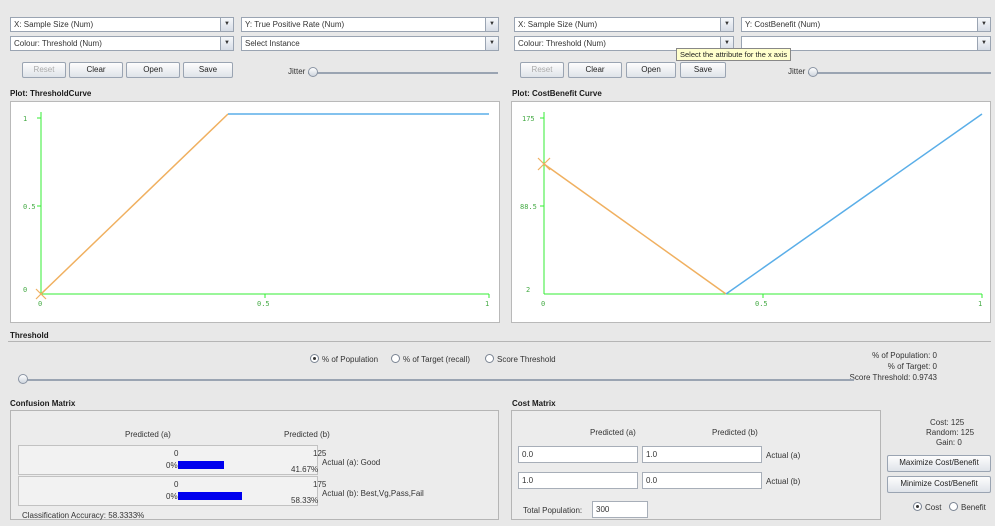 Image resolution: width=995 pixels, height=526 pixels. Describe the element at coordinates (25, 290) in the screenshot. I see `y-tick-label: 0` at that location.